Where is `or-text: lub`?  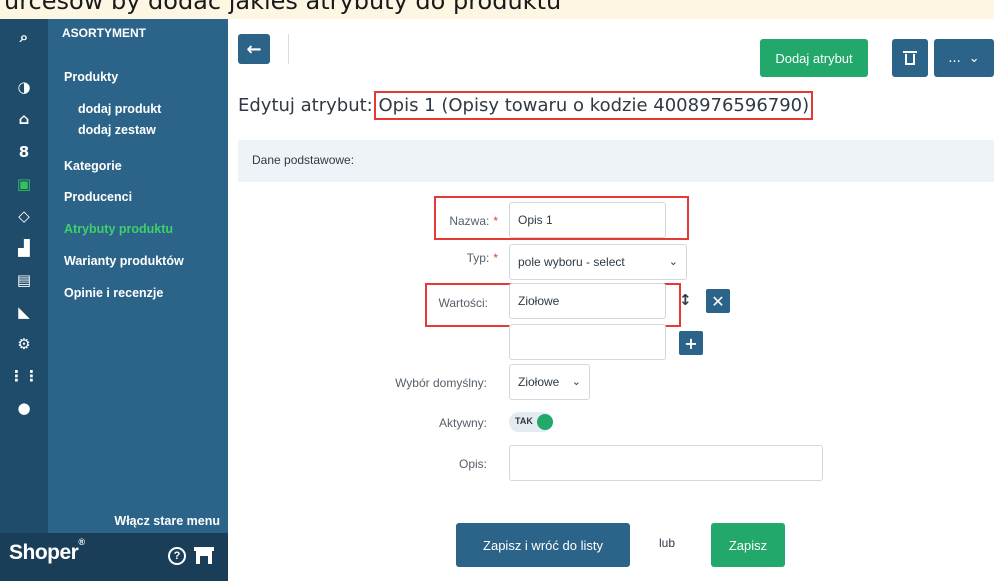 or-text: lub is located at coordinates (667, 543).